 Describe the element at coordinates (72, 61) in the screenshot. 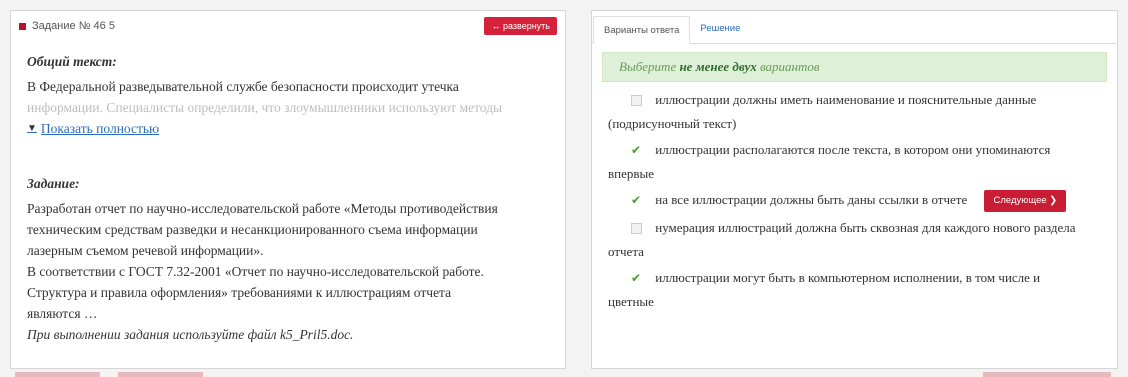

I see `general-text-heading: Общий текст:` at that location.